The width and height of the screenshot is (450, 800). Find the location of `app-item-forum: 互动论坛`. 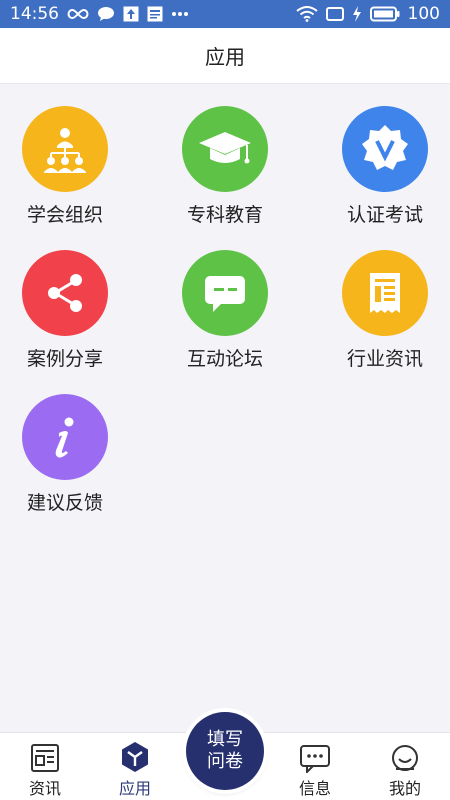

app-item-forum: 互动论坛 is located at coordinates (225, 310).